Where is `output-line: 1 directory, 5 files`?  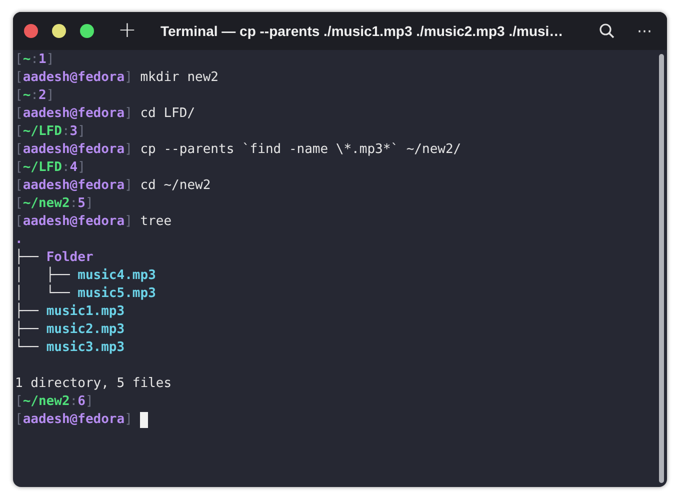 output-line: 1 directory, 5 files is located at coordinates (93, 384).